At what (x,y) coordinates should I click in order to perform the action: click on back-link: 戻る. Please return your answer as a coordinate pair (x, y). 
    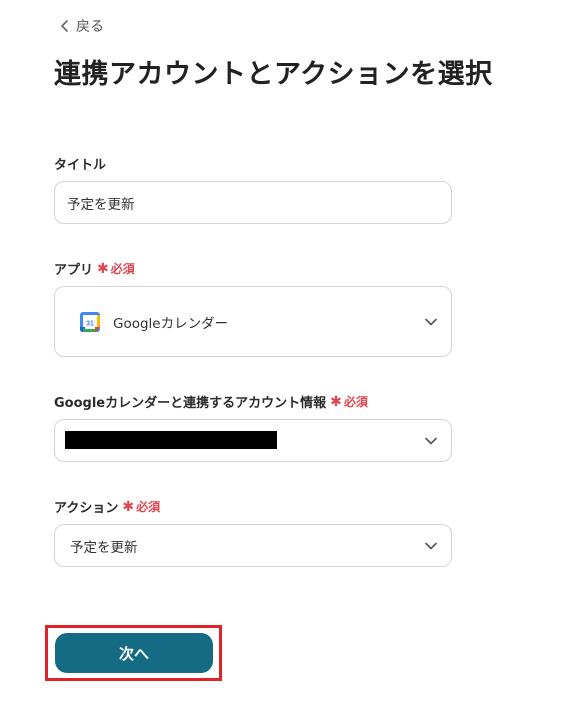
    Looking at the image, I should click on (82, 26).